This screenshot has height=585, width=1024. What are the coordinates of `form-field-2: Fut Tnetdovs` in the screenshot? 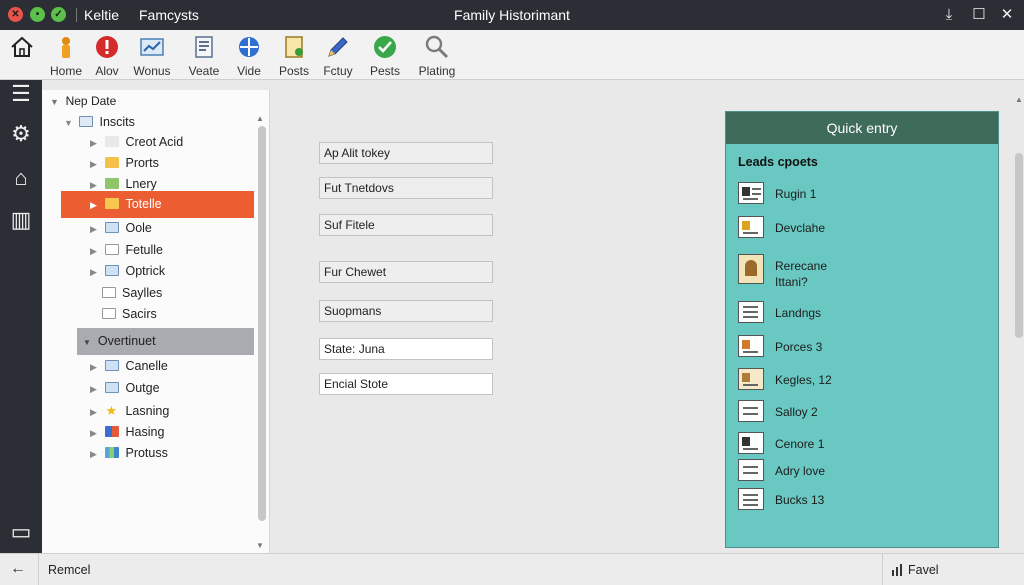 It's located at (406, 188).